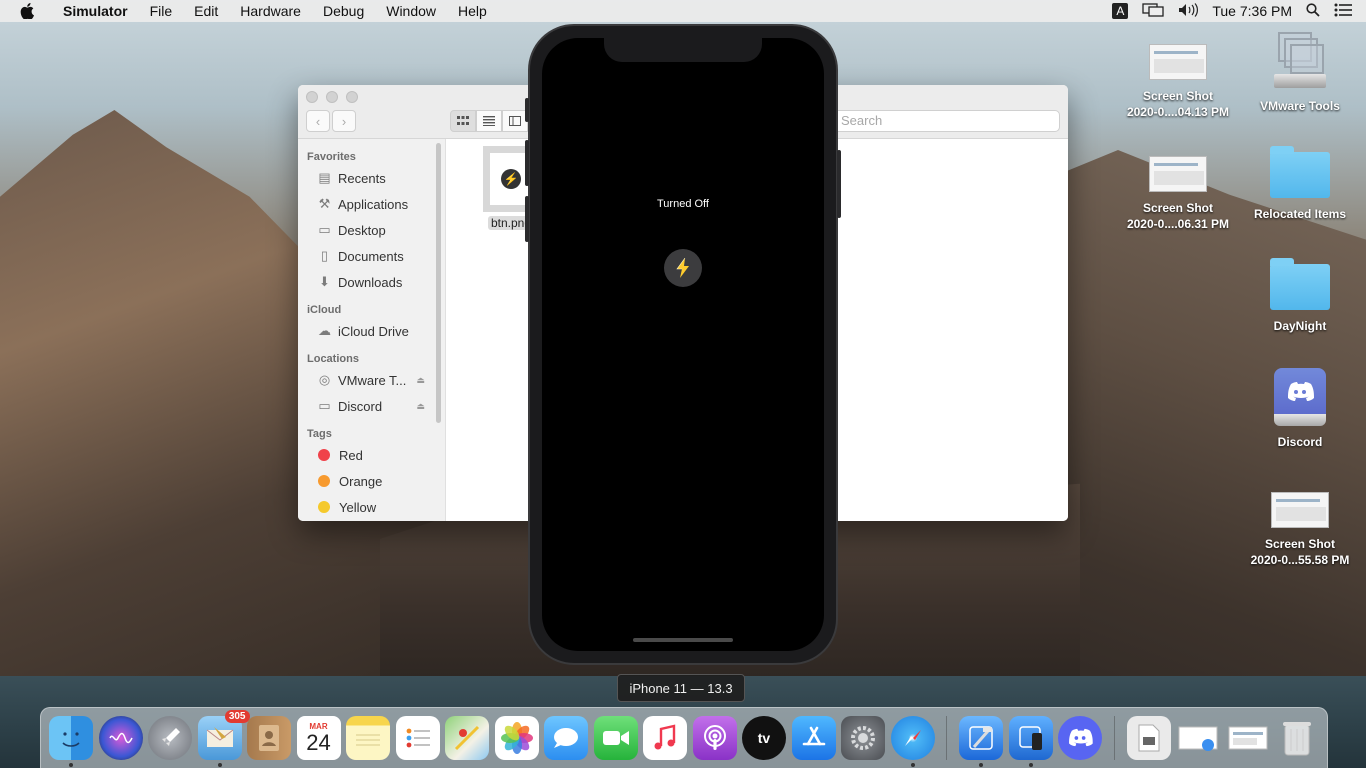 The image size is (1366, 768). Describe the element at coordinates (527, 110) in the screenshot. I see `mute-switch` at that location.